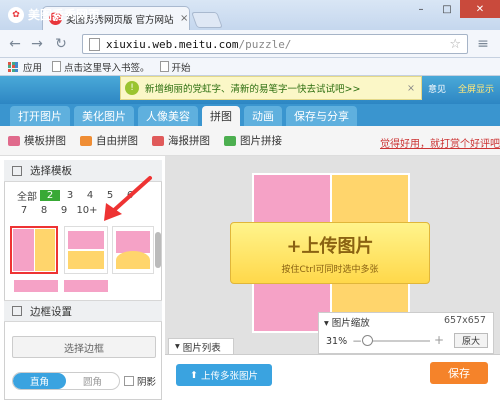 The image size is (500, 402). I want to click on image-list-label: 图片列表, so click(201, 348).